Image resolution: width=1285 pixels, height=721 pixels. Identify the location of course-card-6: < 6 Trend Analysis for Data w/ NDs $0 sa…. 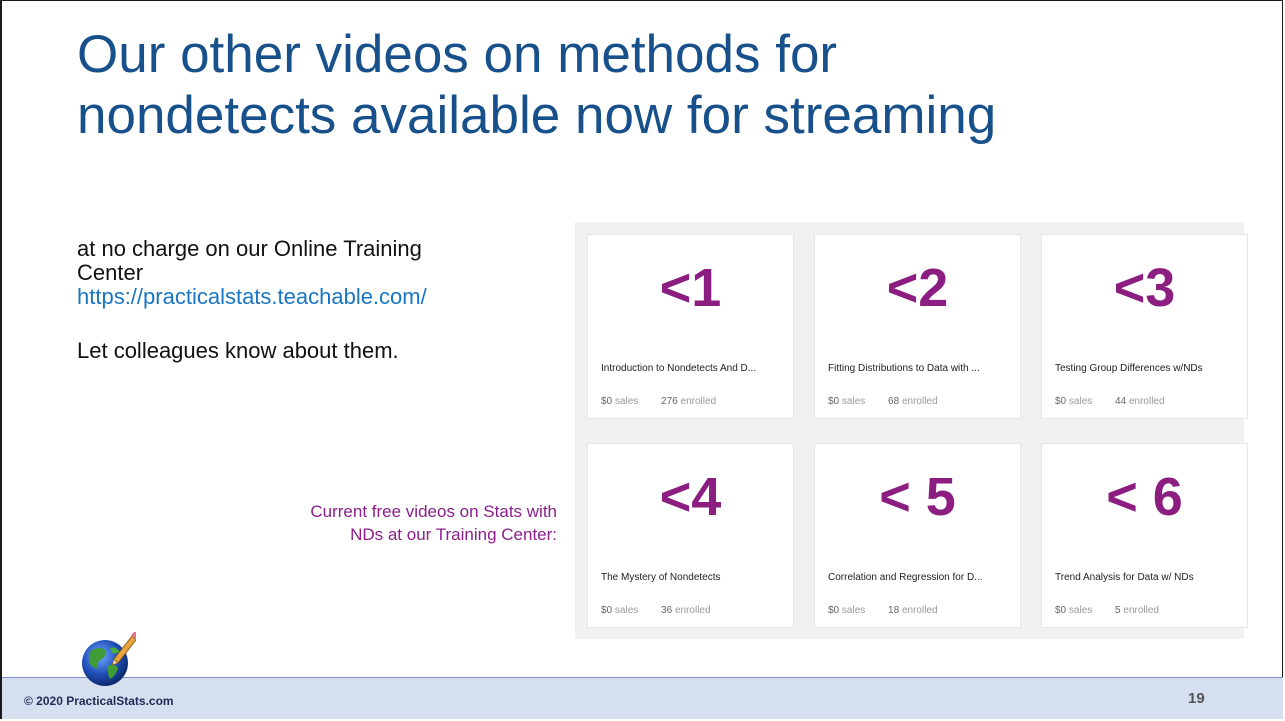
(1144, 535).